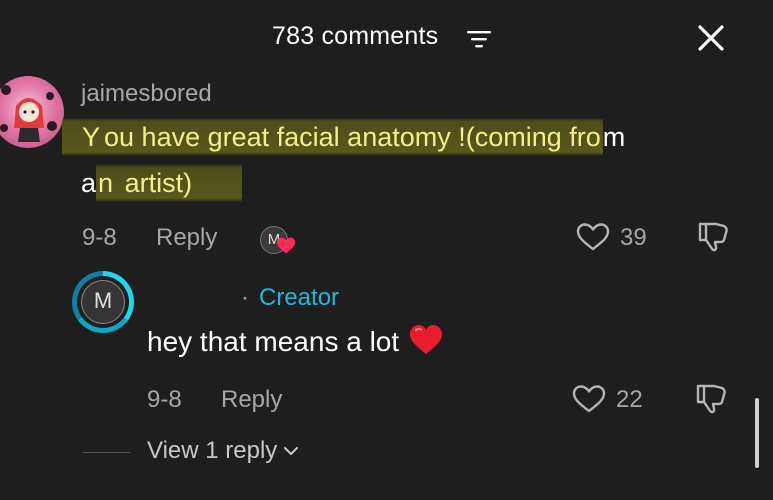 The image size is (773, 500). What do you see at coordinates (711, 38) in the screenshot?
I see `close-icon` at bounding box center [711, 38].